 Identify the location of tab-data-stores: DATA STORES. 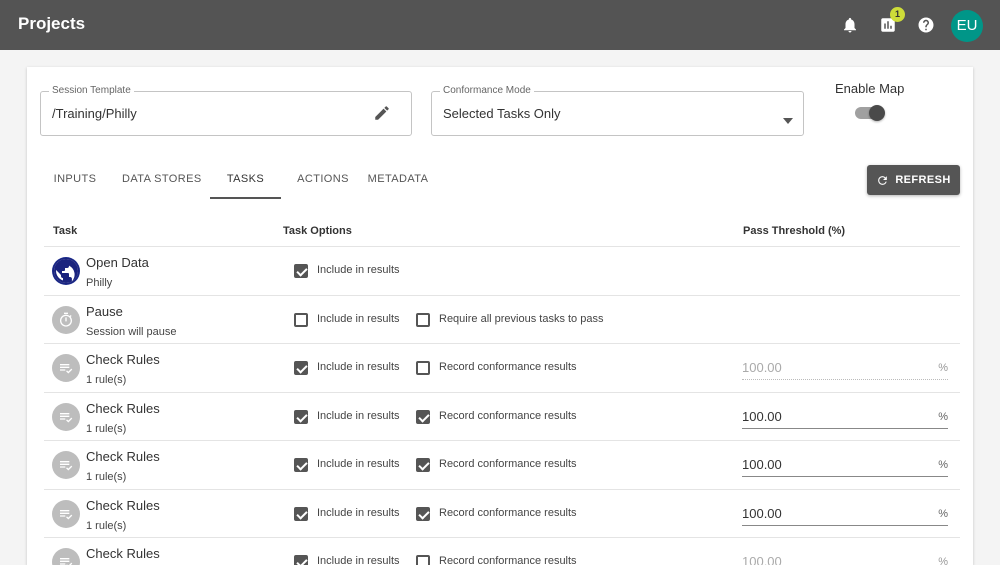
(161, 182).